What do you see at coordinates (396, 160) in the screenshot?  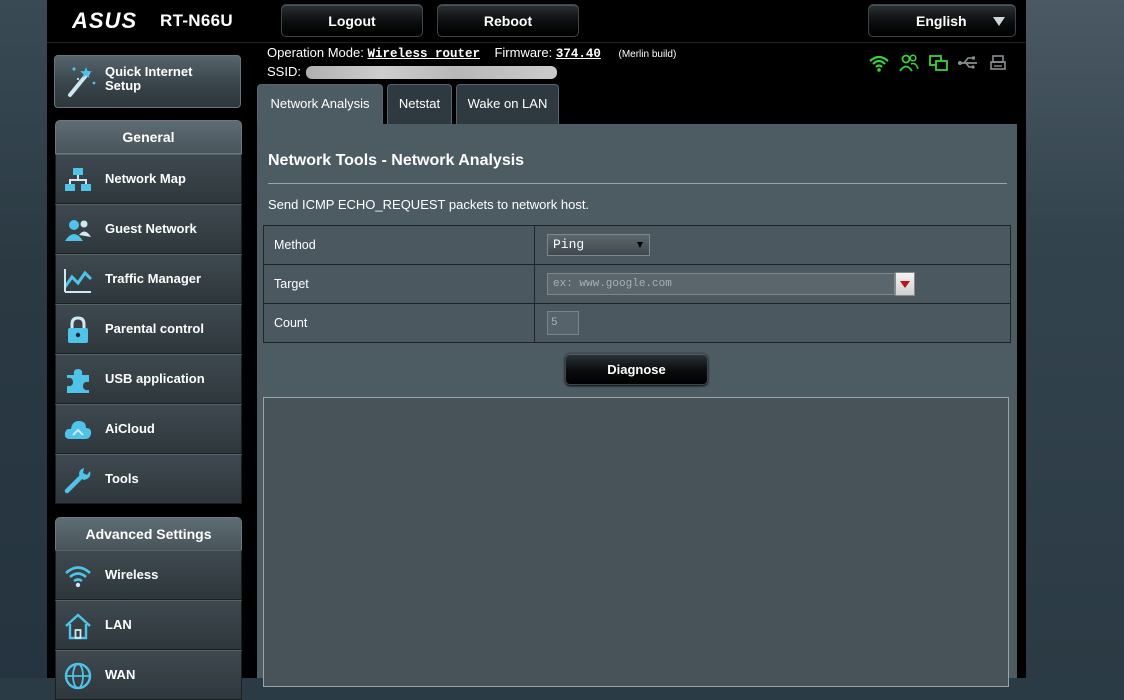 I see `page-title: Network Tools - Network Analysis` at bounding box center [396, 160].